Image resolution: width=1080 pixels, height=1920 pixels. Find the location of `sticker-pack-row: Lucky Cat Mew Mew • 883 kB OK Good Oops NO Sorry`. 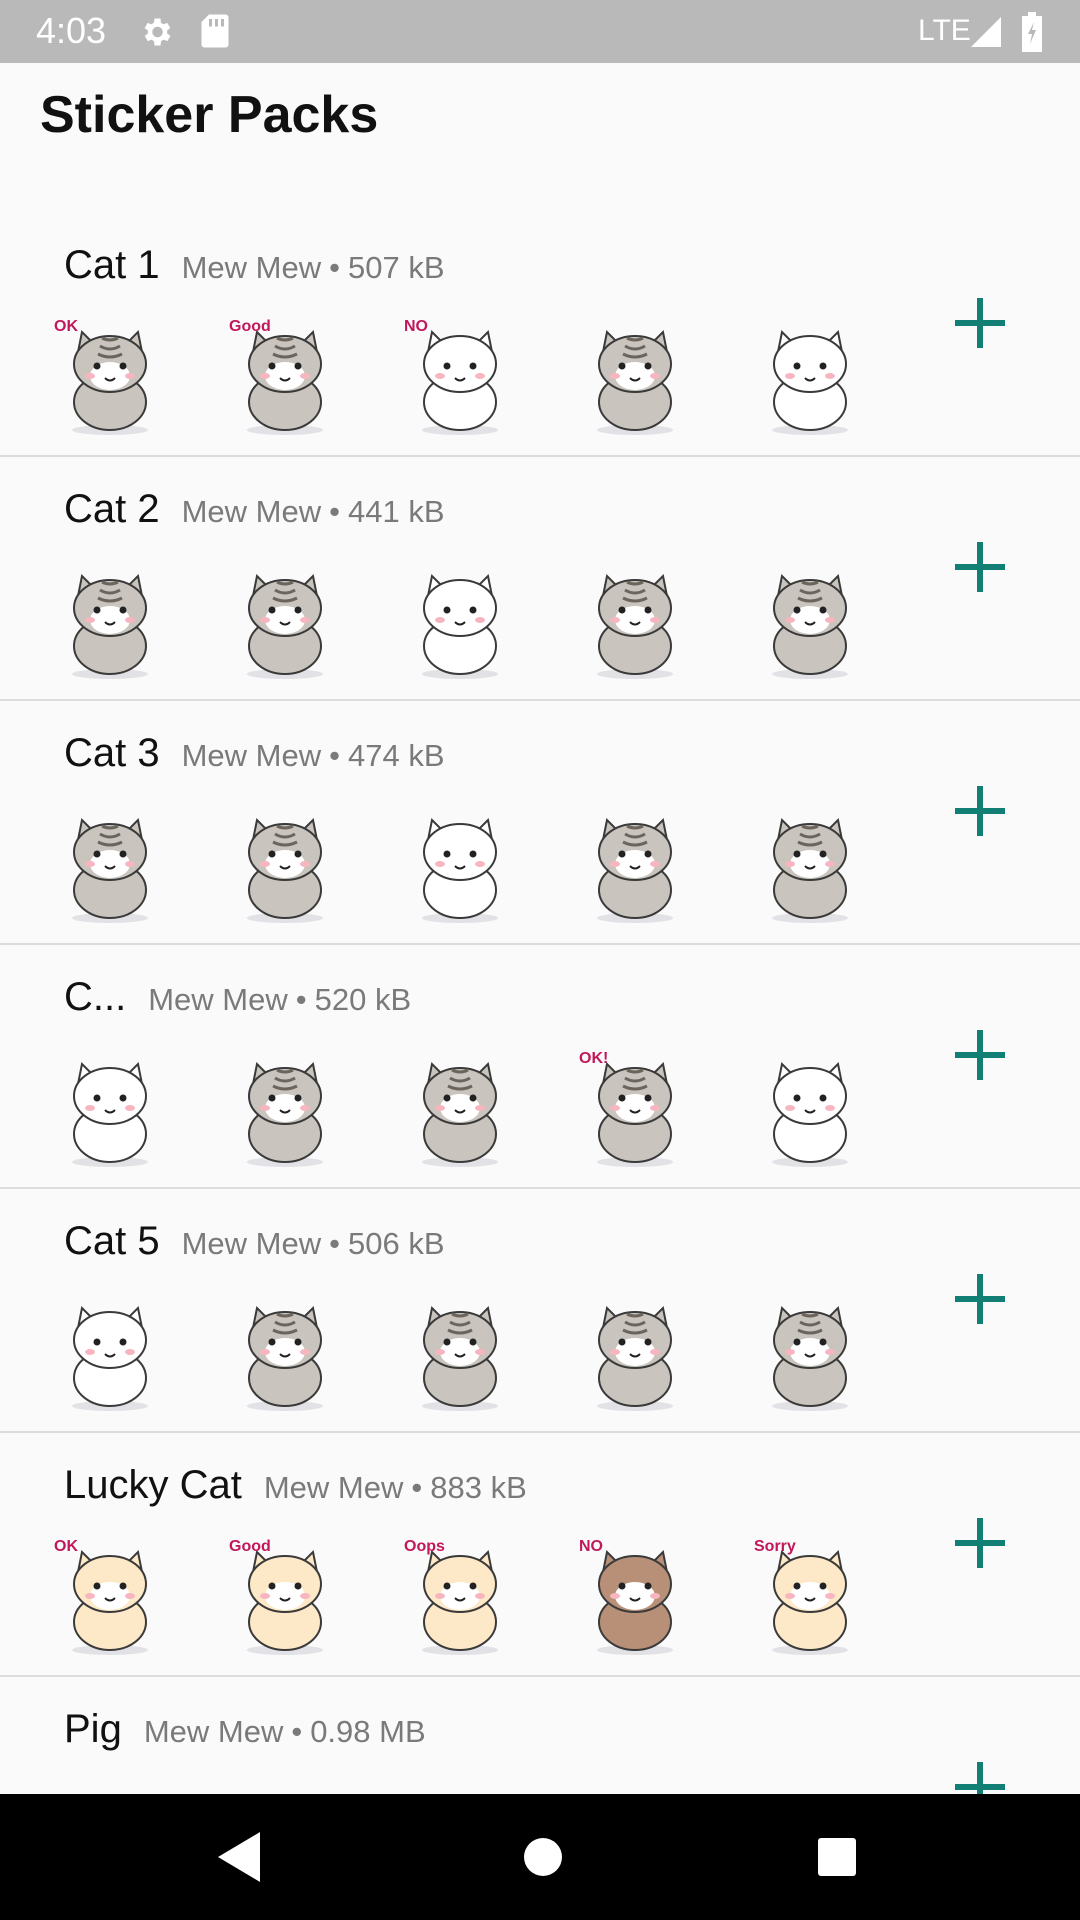

sticker-pack-row: Lucky Cat Mew Mew • 883 kB OK Good Oops NO Sorry is located at coordinates (540, 1555).